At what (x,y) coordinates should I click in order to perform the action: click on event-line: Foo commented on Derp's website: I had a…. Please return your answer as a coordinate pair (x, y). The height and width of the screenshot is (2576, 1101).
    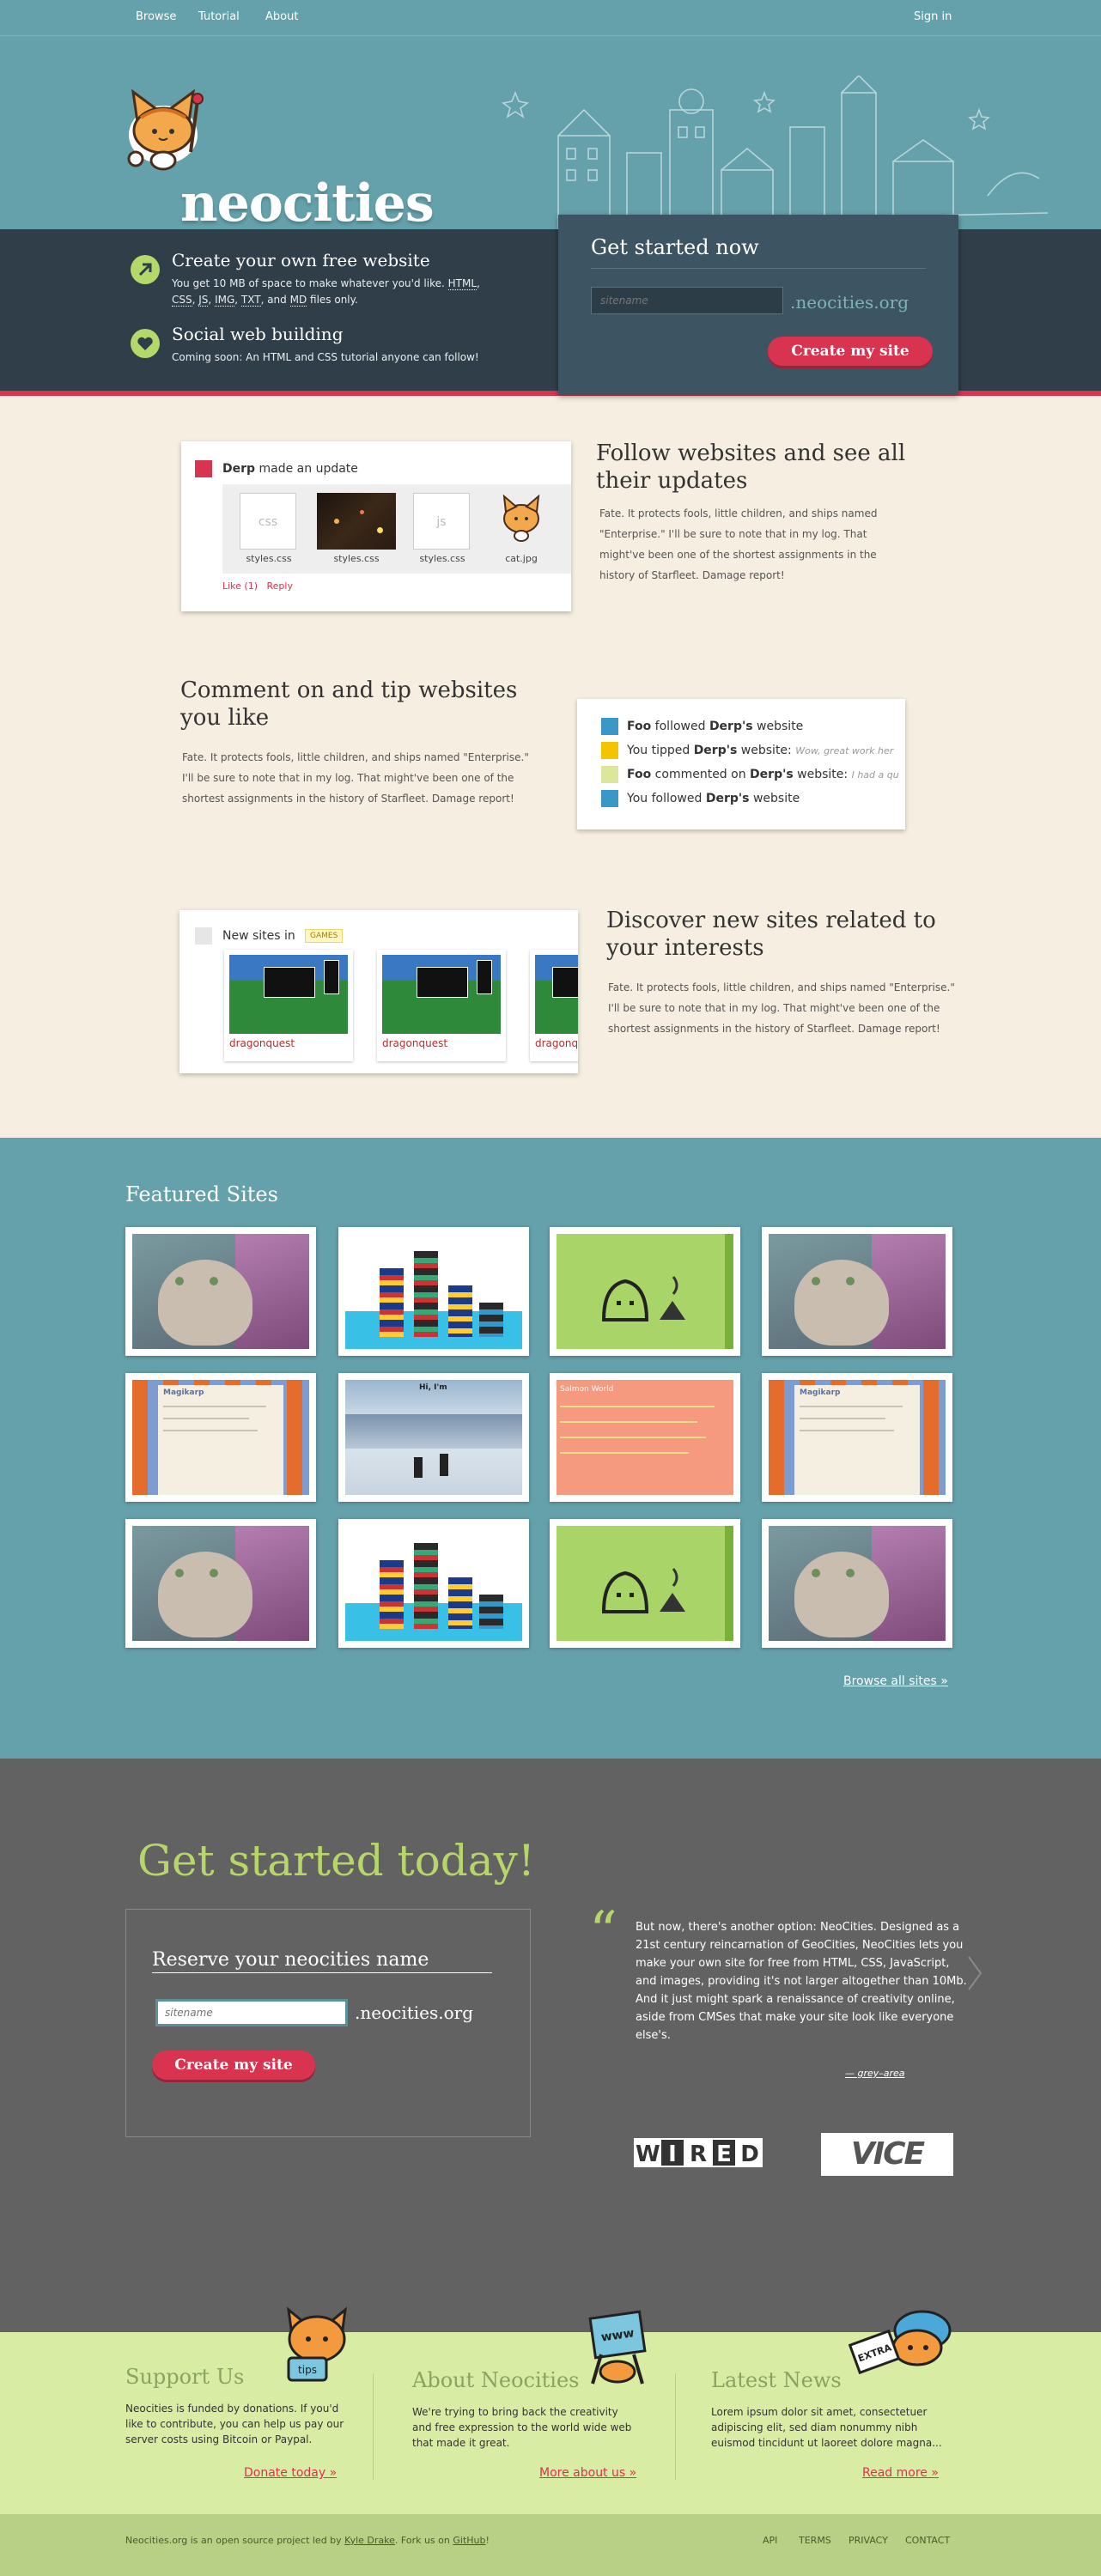
    Looking at the image, I should click on (763, 775).